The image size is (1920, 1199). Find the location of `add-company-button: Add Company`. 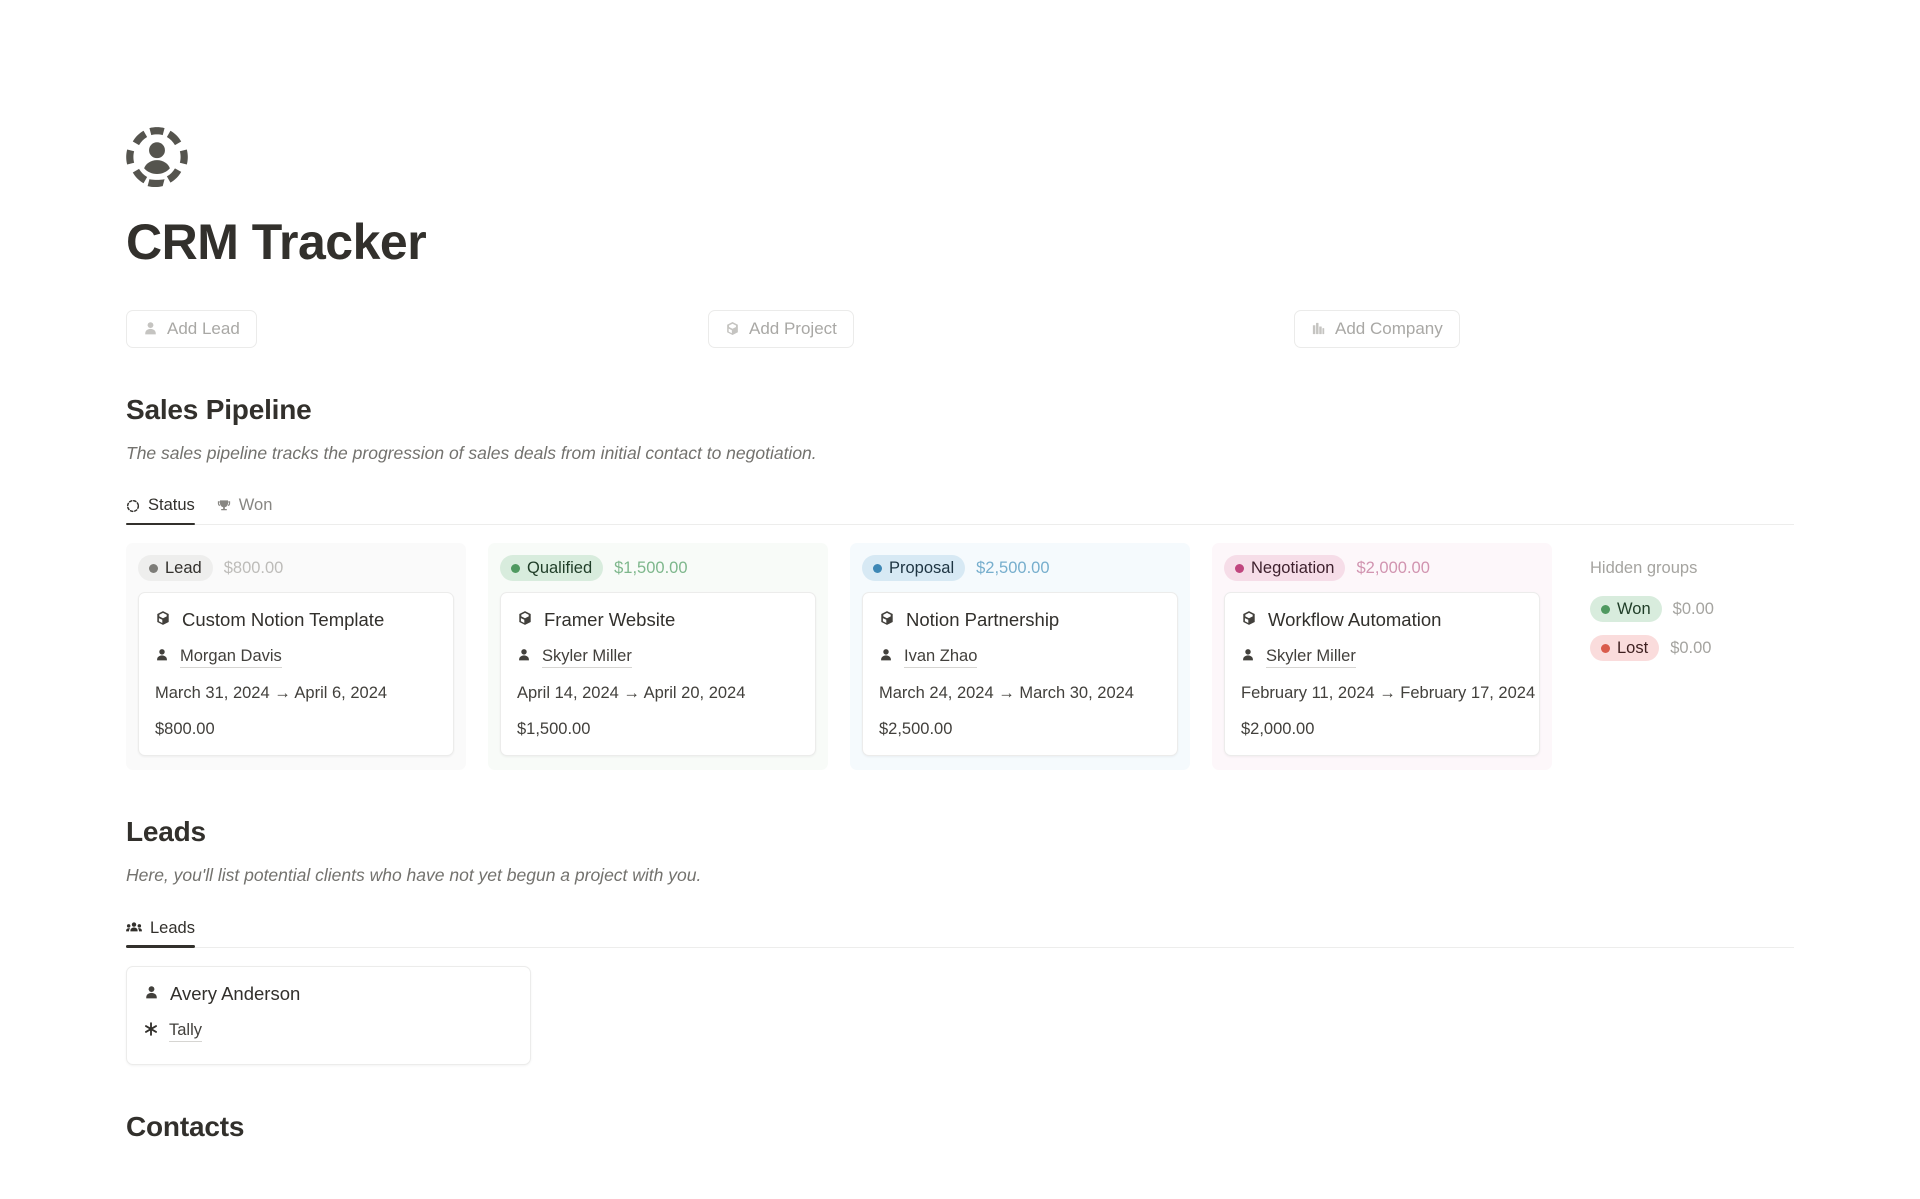

add-company-button: Add Company is located at coordinates (1377, 328).